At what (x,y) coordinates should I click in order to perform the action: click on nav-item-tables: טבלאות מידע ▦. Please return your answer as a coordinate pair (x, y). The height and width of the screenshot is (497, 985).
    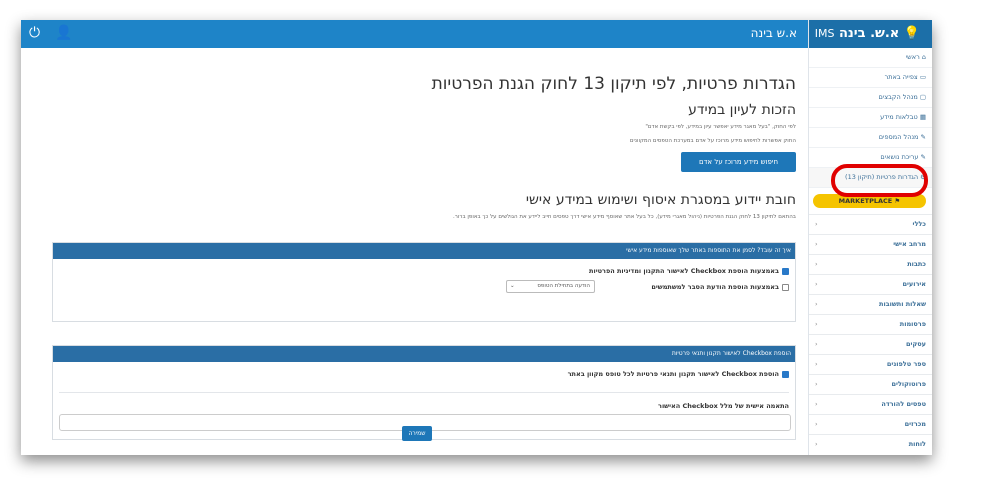
    Looking at the image, I should click on (870, 118).